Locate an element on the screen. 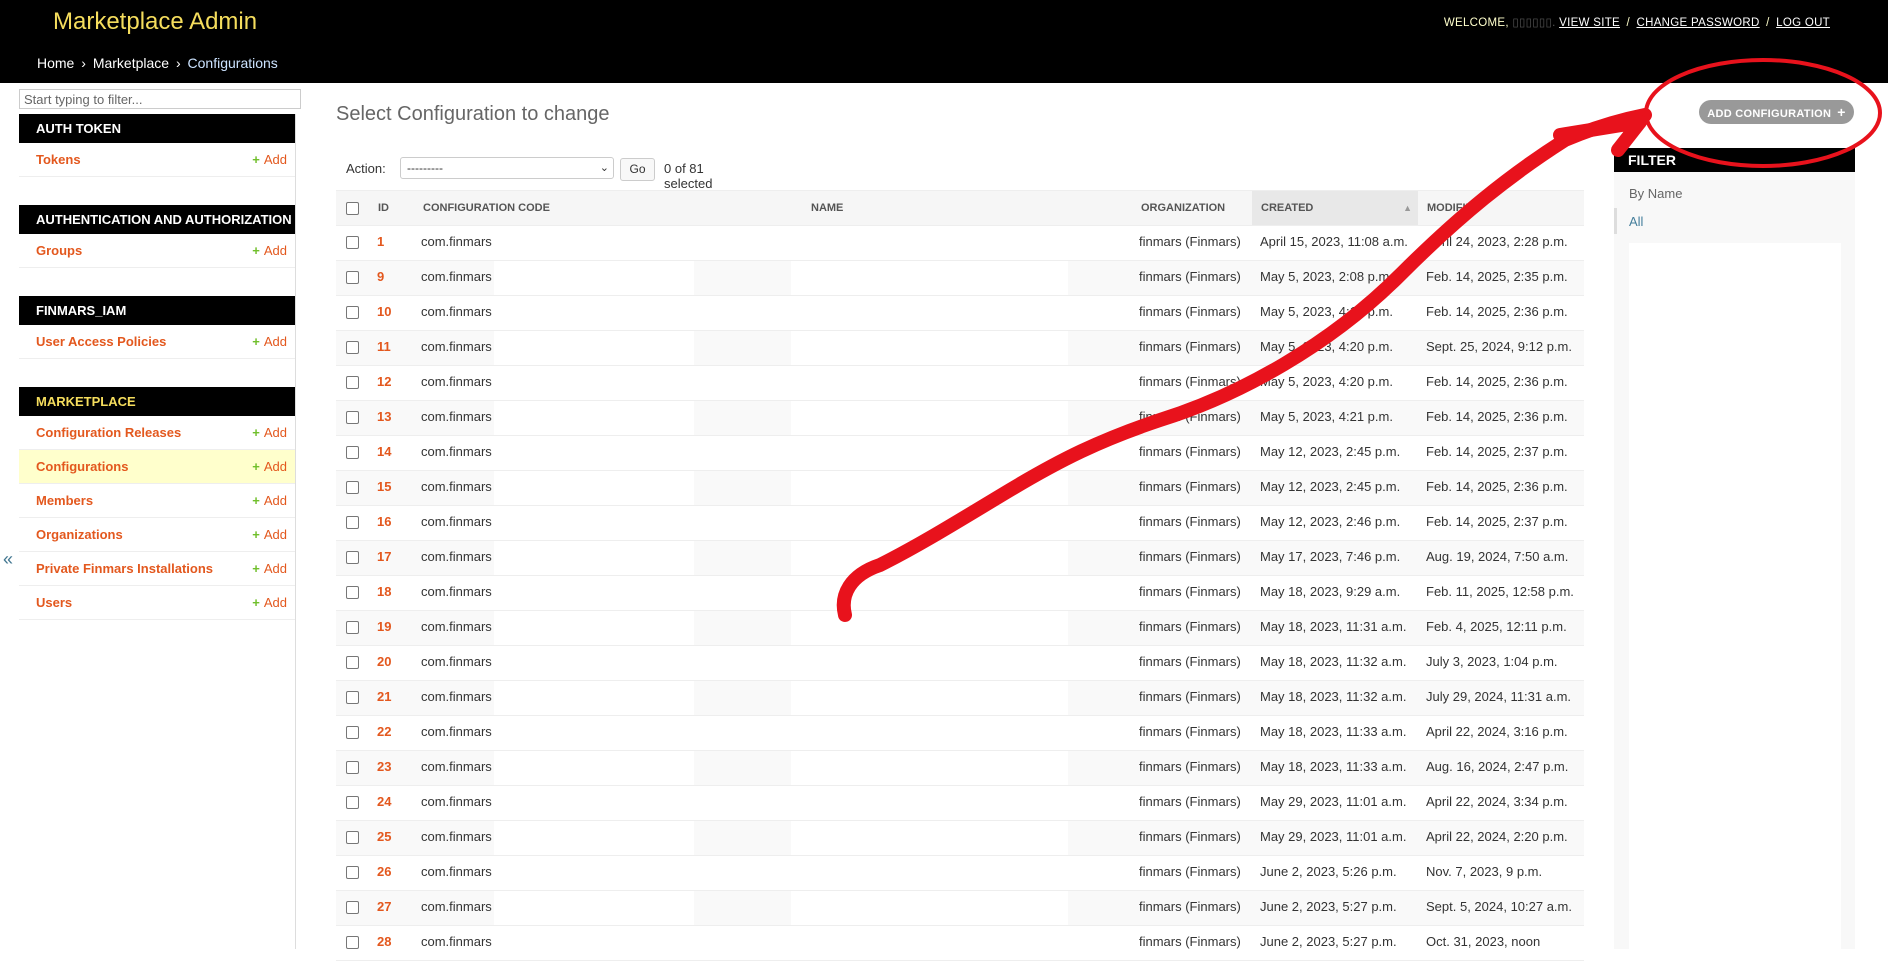 Image resolution: width=1888 pixels, height=961 pixels. app-header: AUTH TOKEN is located at coordinates (157, 128).